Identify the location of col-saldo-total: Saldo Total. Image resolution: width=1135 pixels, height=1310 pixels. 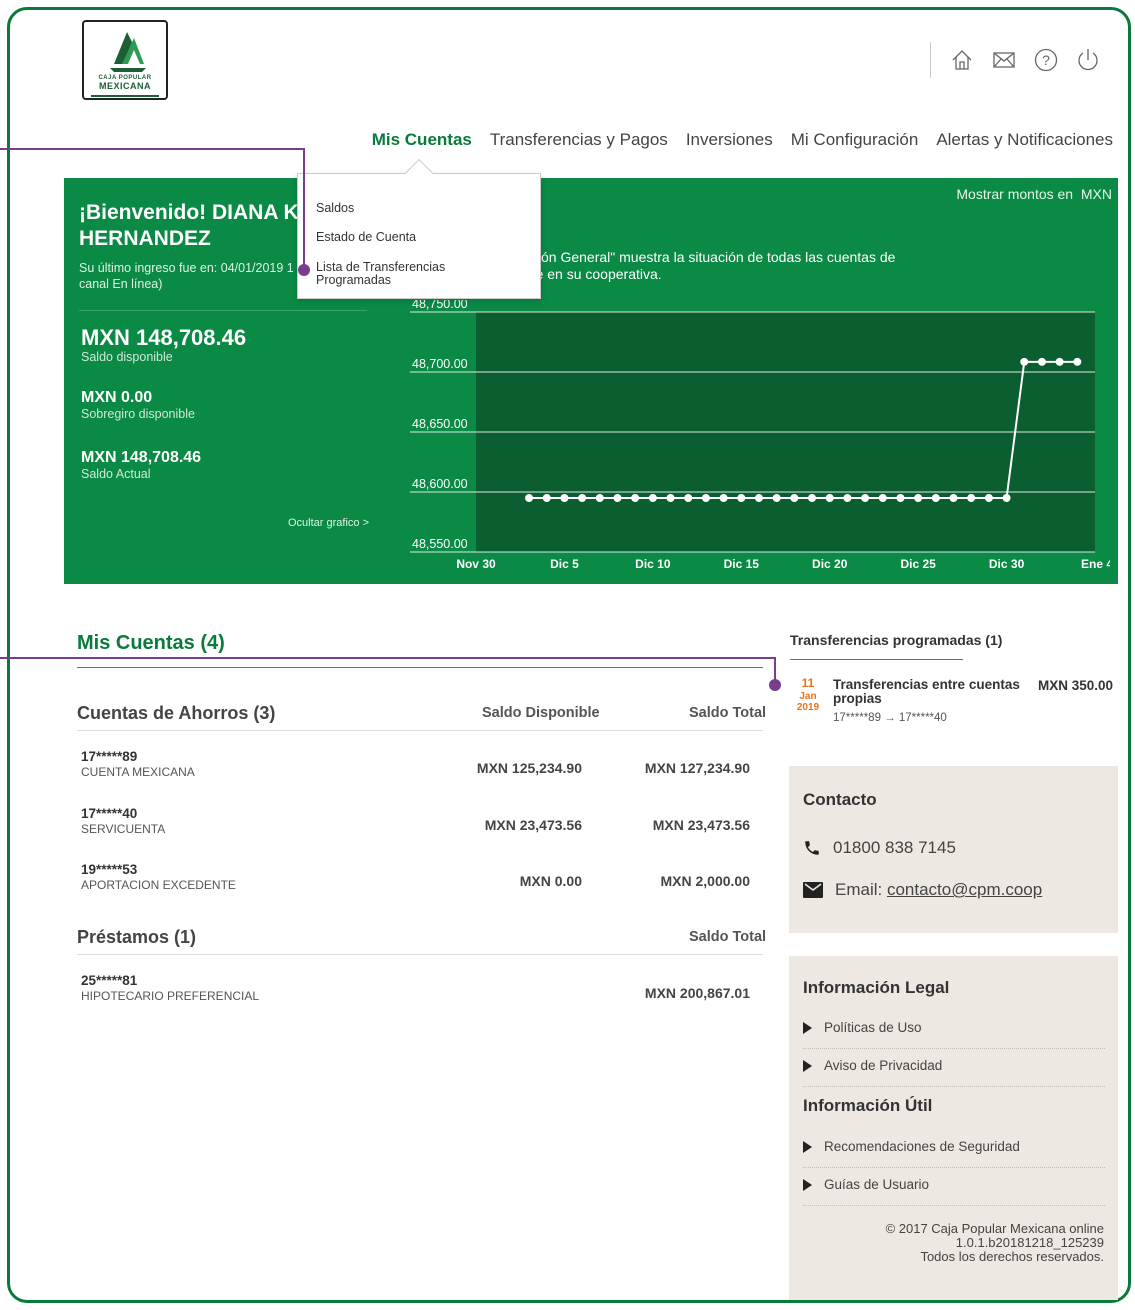
(728, 713).